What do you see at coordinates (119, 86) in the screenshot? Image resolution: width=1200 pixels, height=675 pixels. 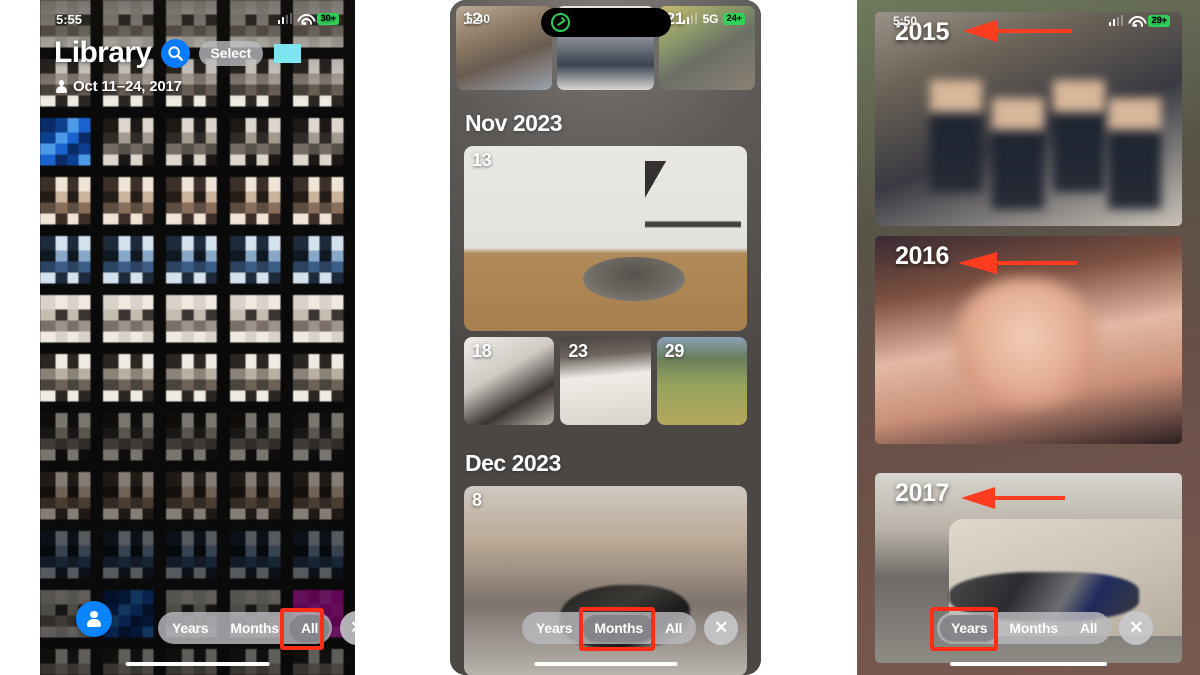 I see `library-date-range: Oct 11–24, 2017` at bounding box center [119, 86].